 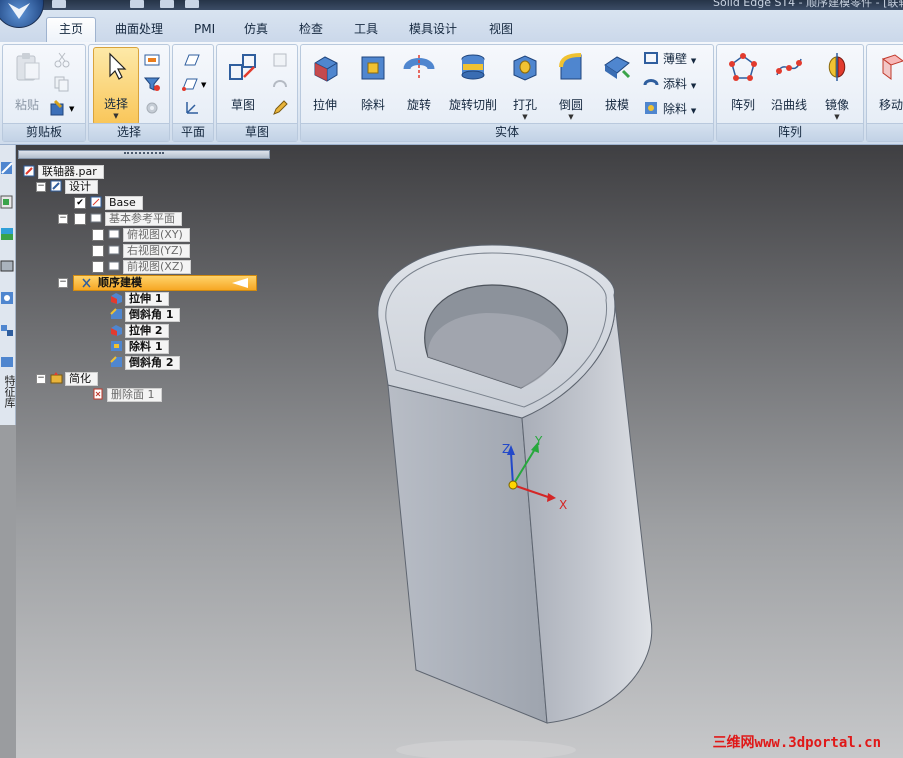 I want to click on round-icon, so click(x=570, y=66).